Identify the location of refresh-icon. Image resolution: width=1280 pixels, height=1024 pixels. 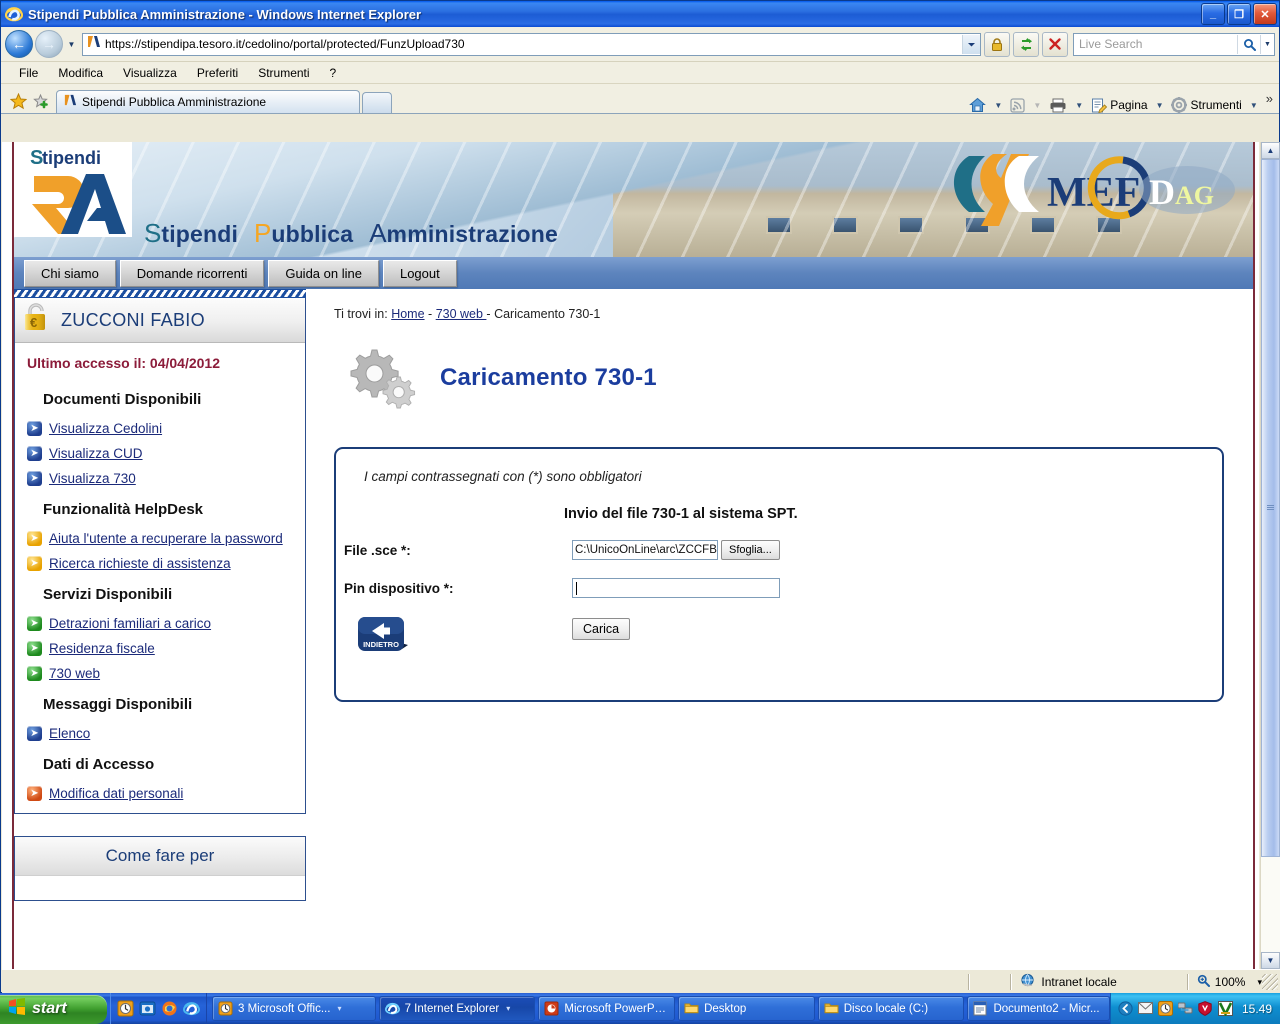
(1026, 44).